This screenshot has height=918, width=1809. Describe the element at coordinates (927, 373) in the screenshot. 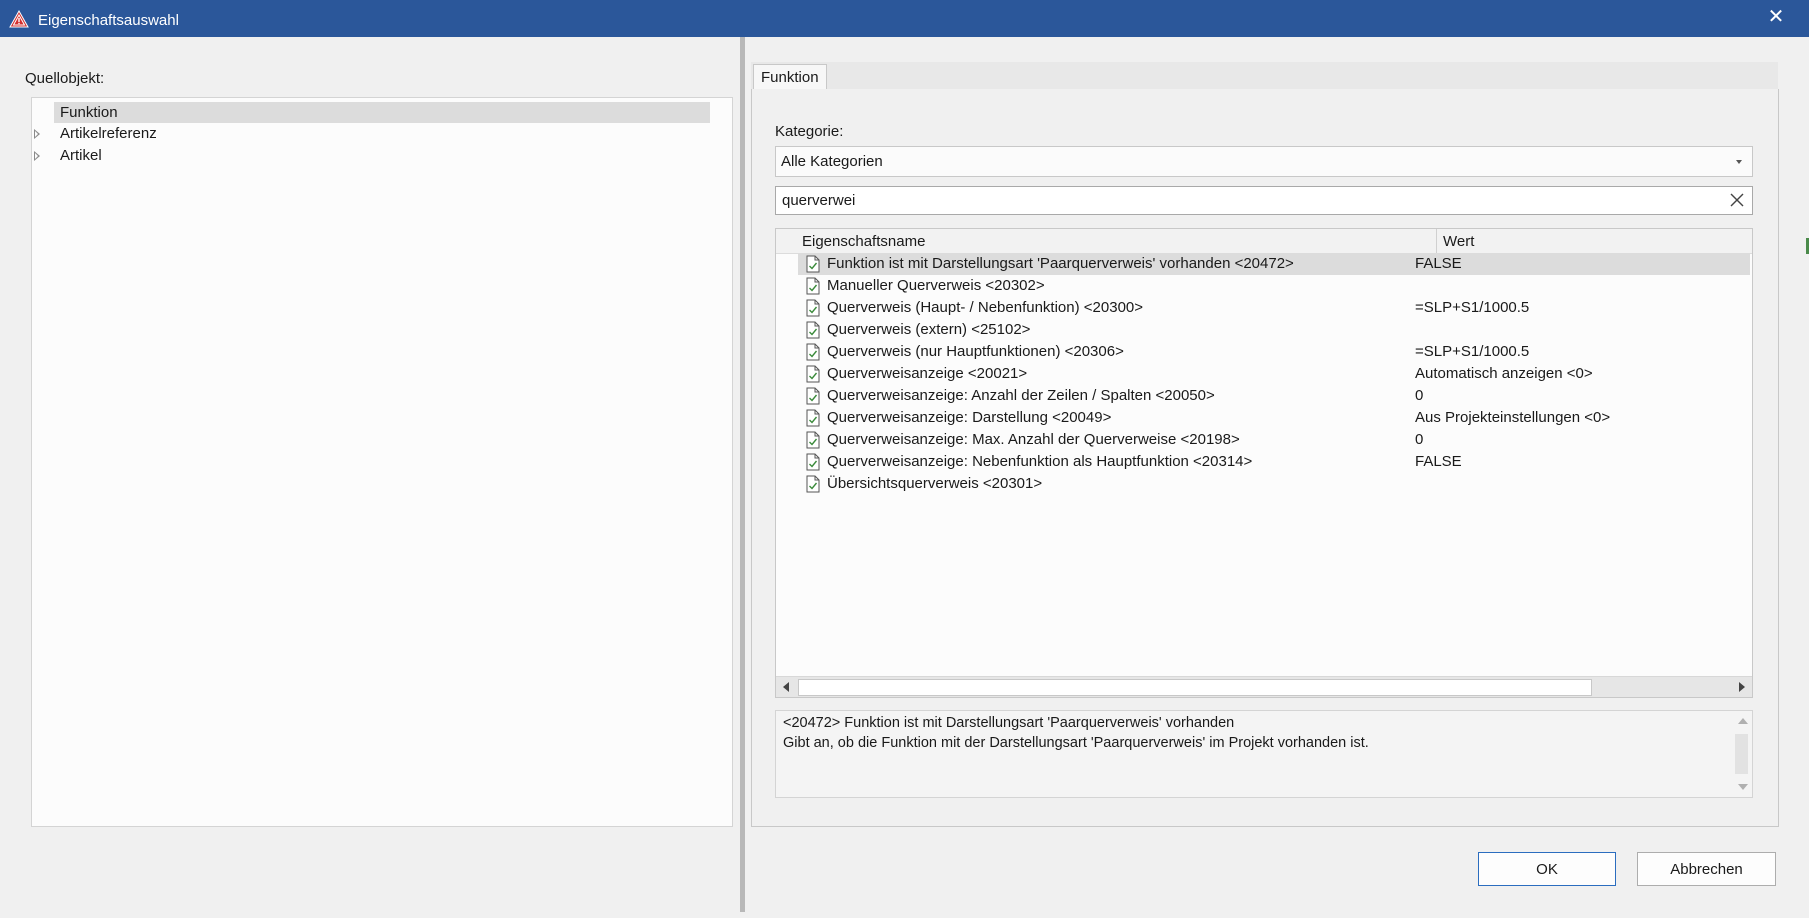

I see `property-name: Querverweisanzeige <20021>` at that location.